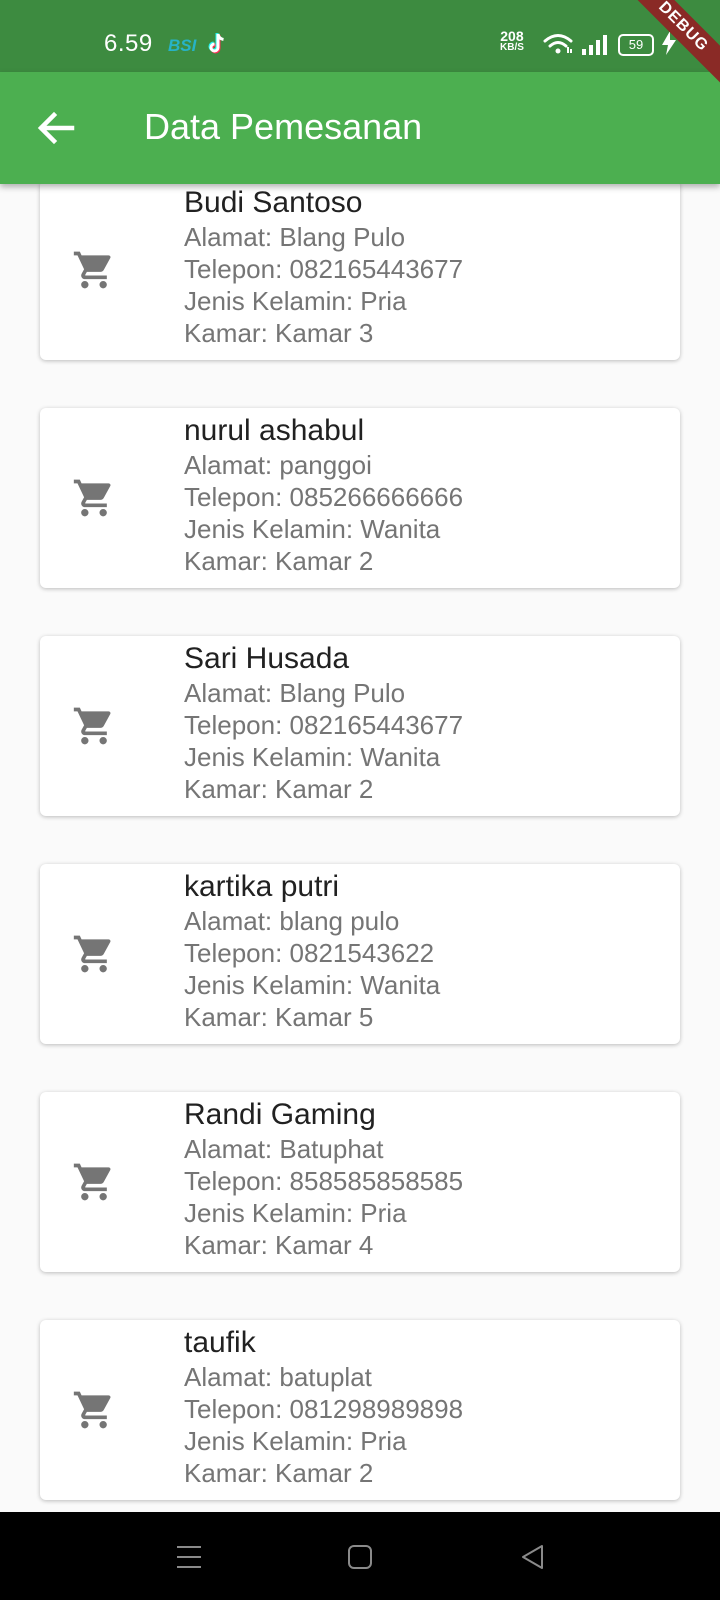 Image resolution: width=720 pixels, height=1600 pixels. I want to click on status-bar: 6.59 BSI 208 KB/S 59, so click(360, 36).